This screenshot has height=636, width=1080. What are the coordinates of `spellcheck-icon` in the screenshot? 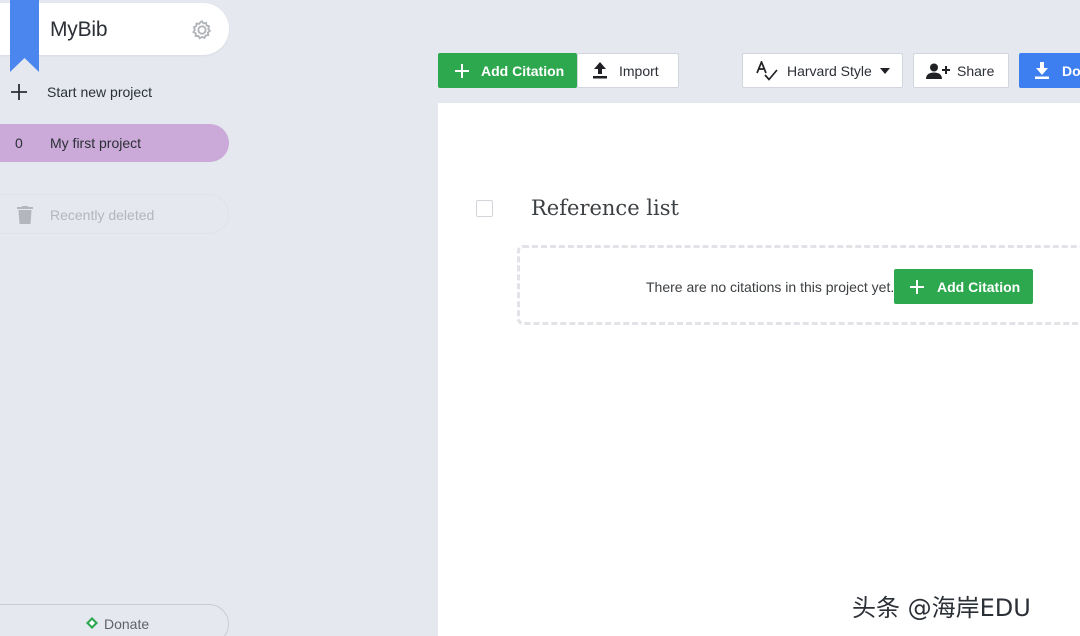 It's located at (767, 70).